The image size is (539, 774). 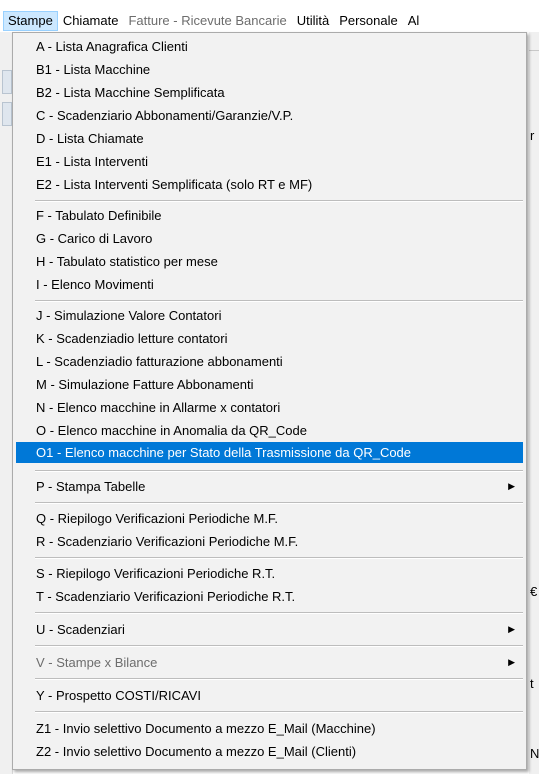 I want to click on menu-item-stampa-tabelle: P - Stampa Tabelle ▶, so click(x=269, y=486).